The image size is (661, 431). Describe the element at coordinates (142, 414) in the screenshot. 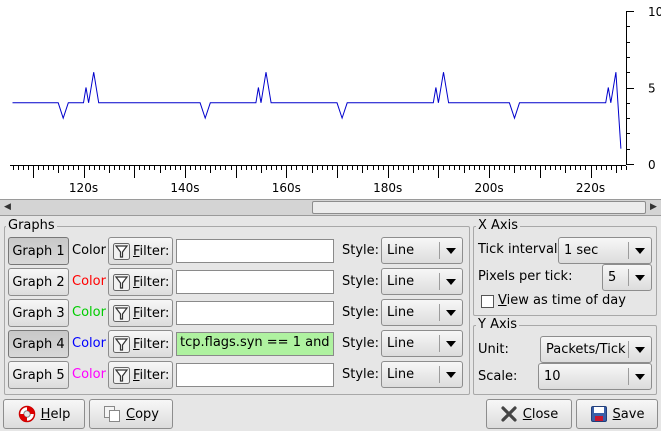

I see `copy-button-label: Copy` at that location.